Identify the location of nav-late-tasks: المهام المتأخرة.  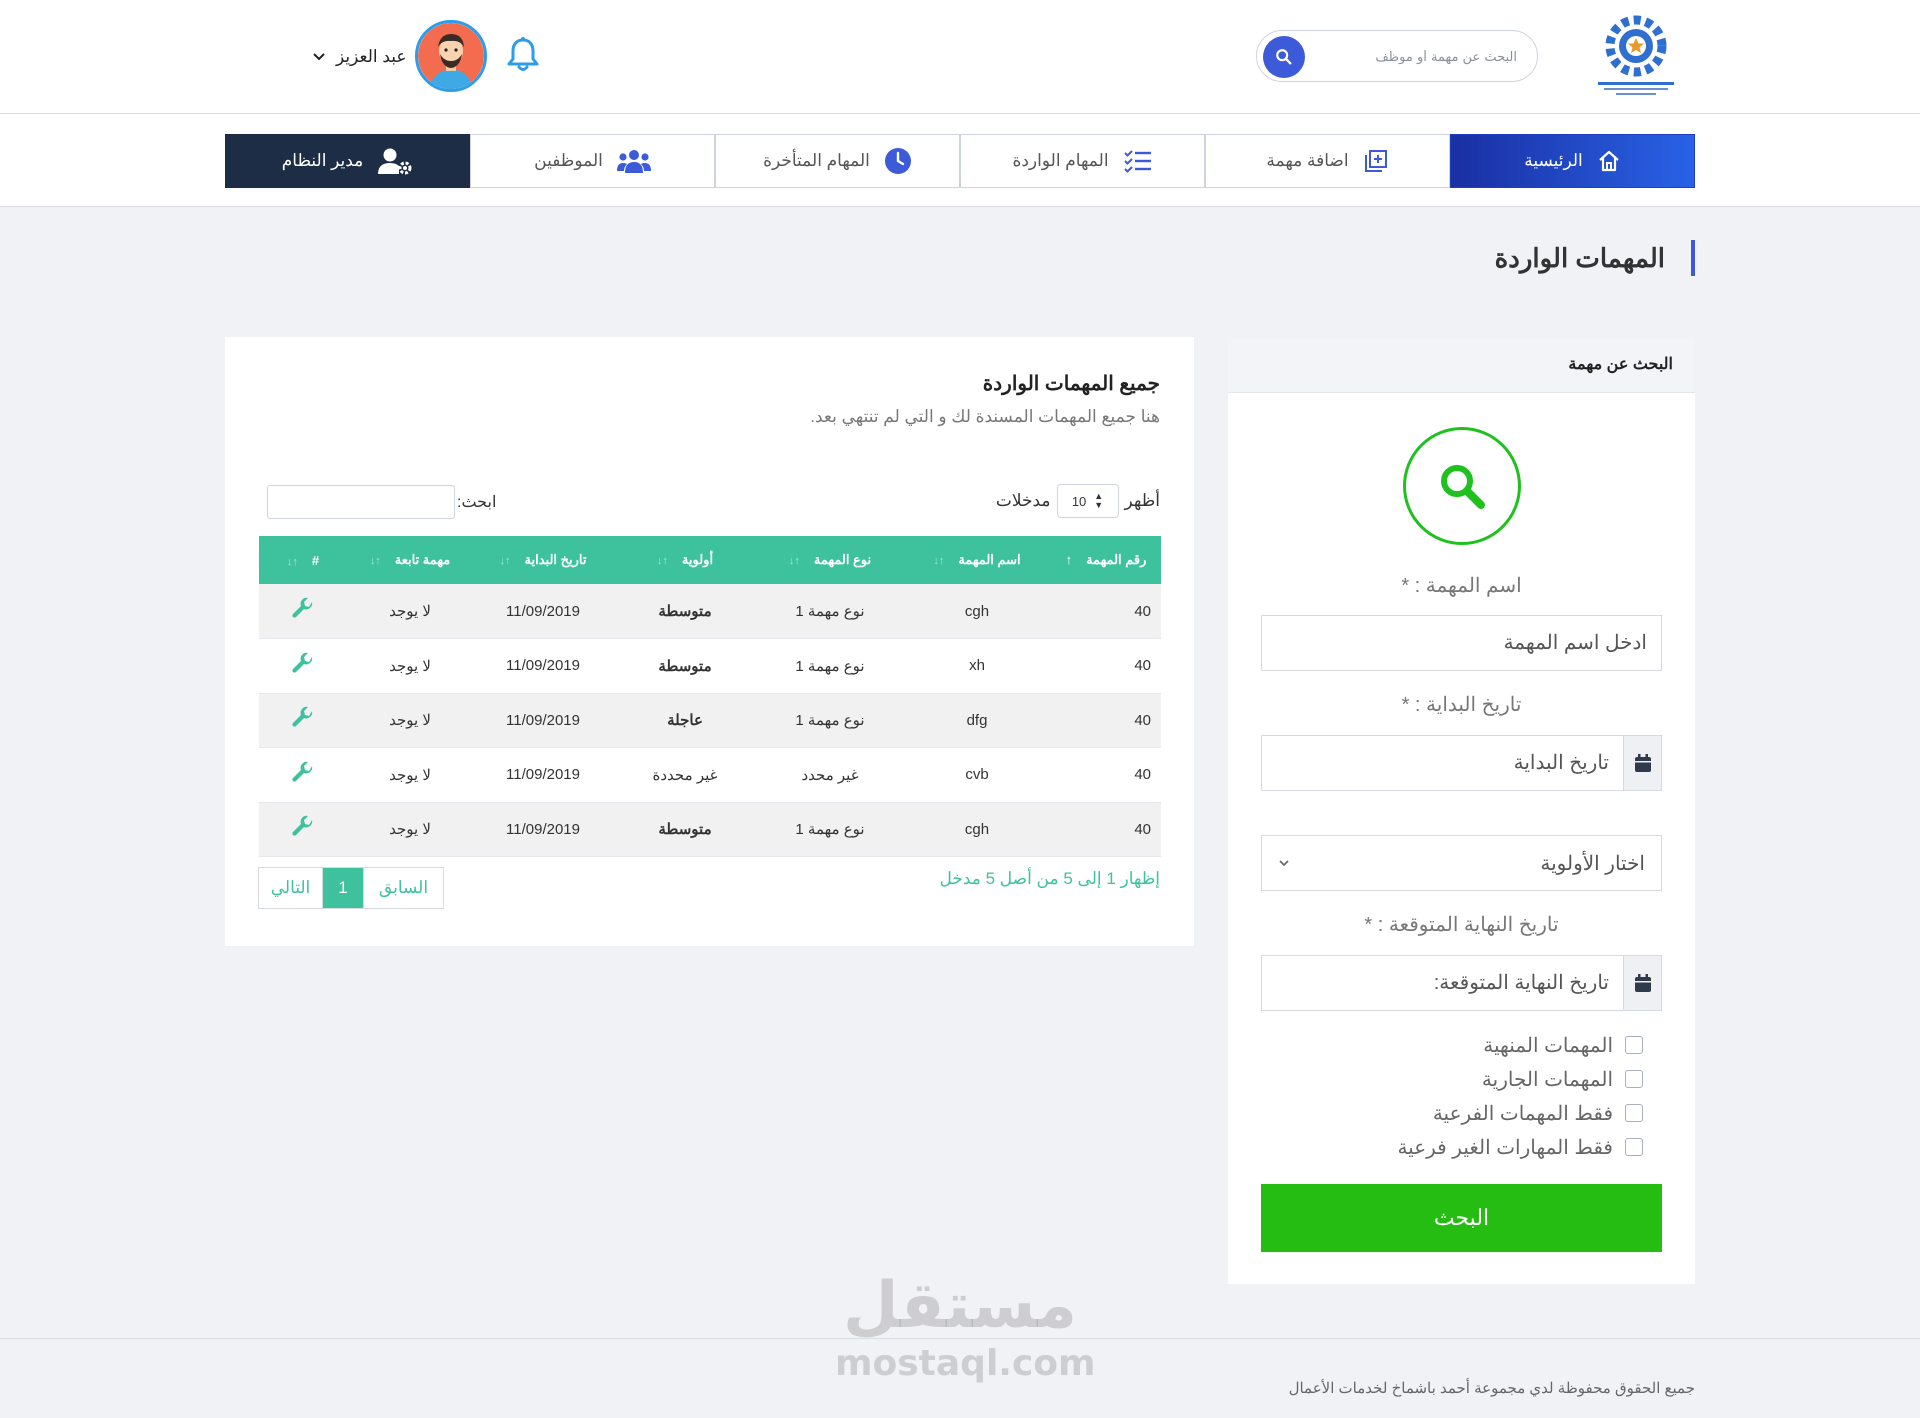
(837, 161).